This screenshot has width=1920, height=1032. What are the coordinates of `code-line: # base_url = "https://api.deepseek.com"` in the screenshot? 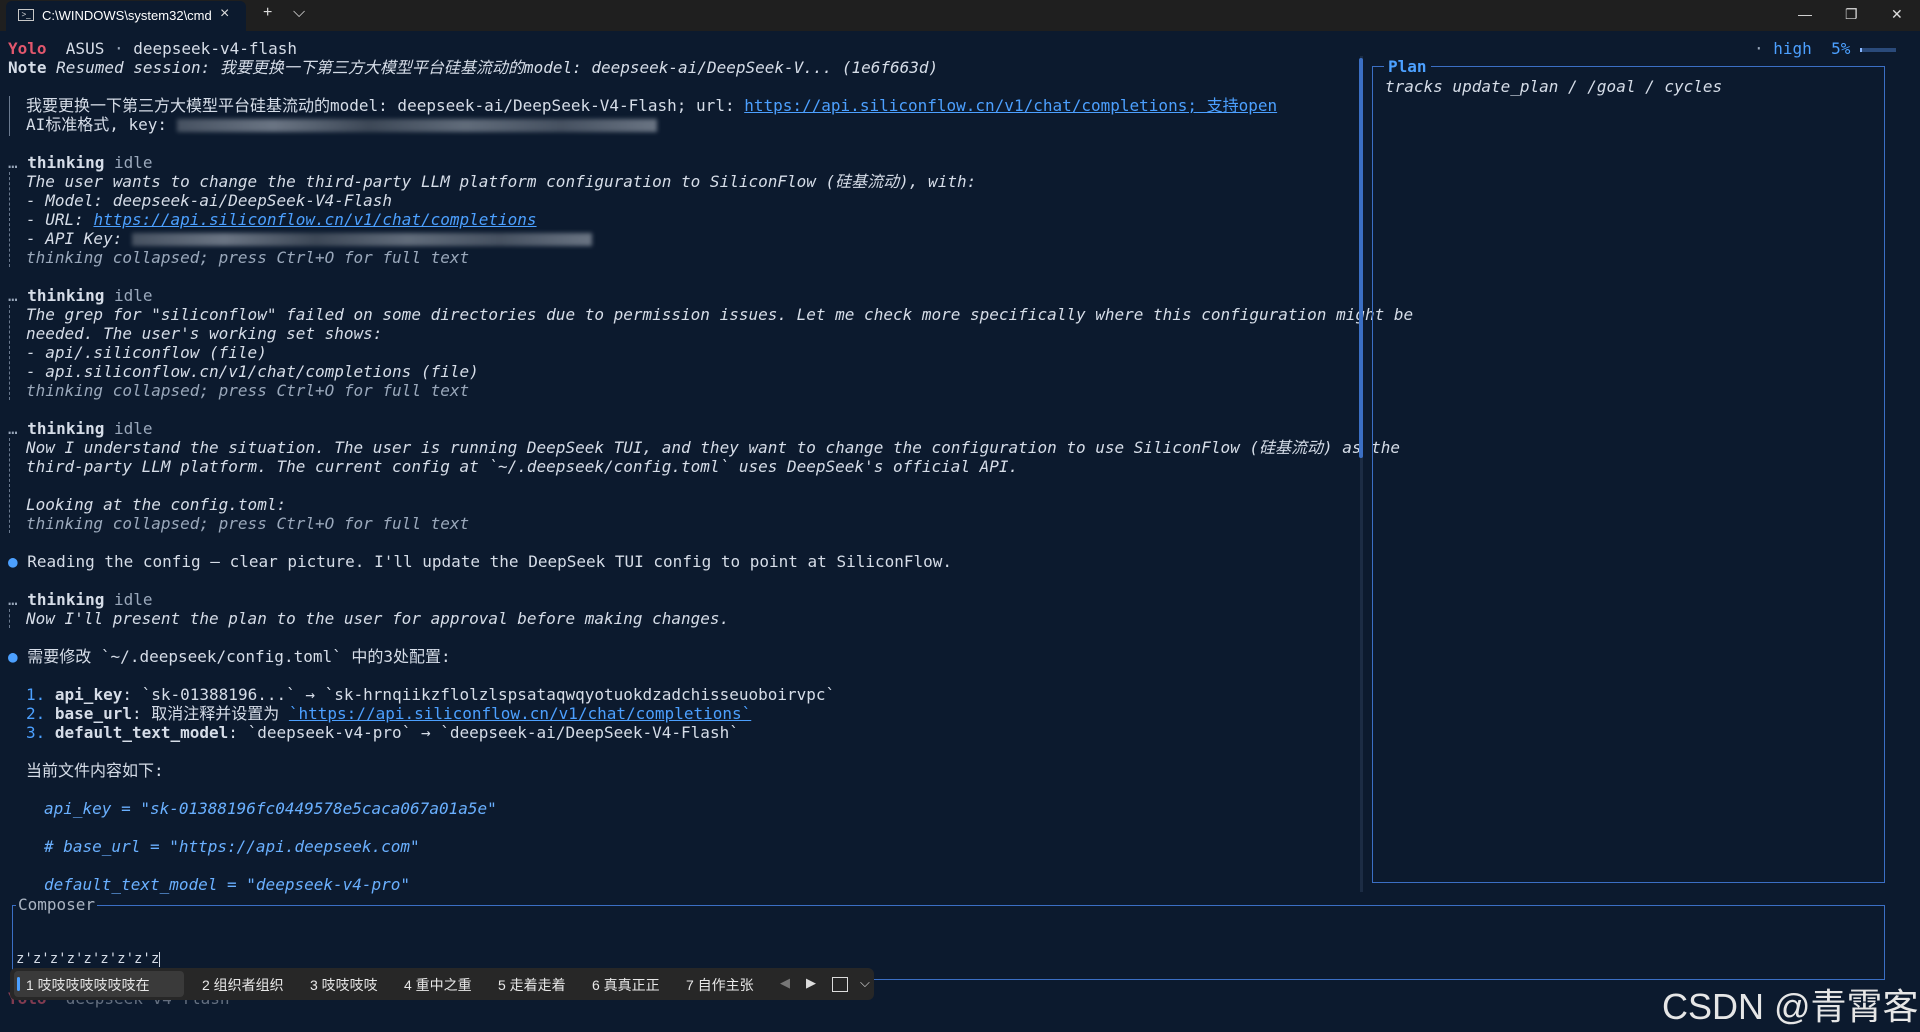 It's located at (232, 846).